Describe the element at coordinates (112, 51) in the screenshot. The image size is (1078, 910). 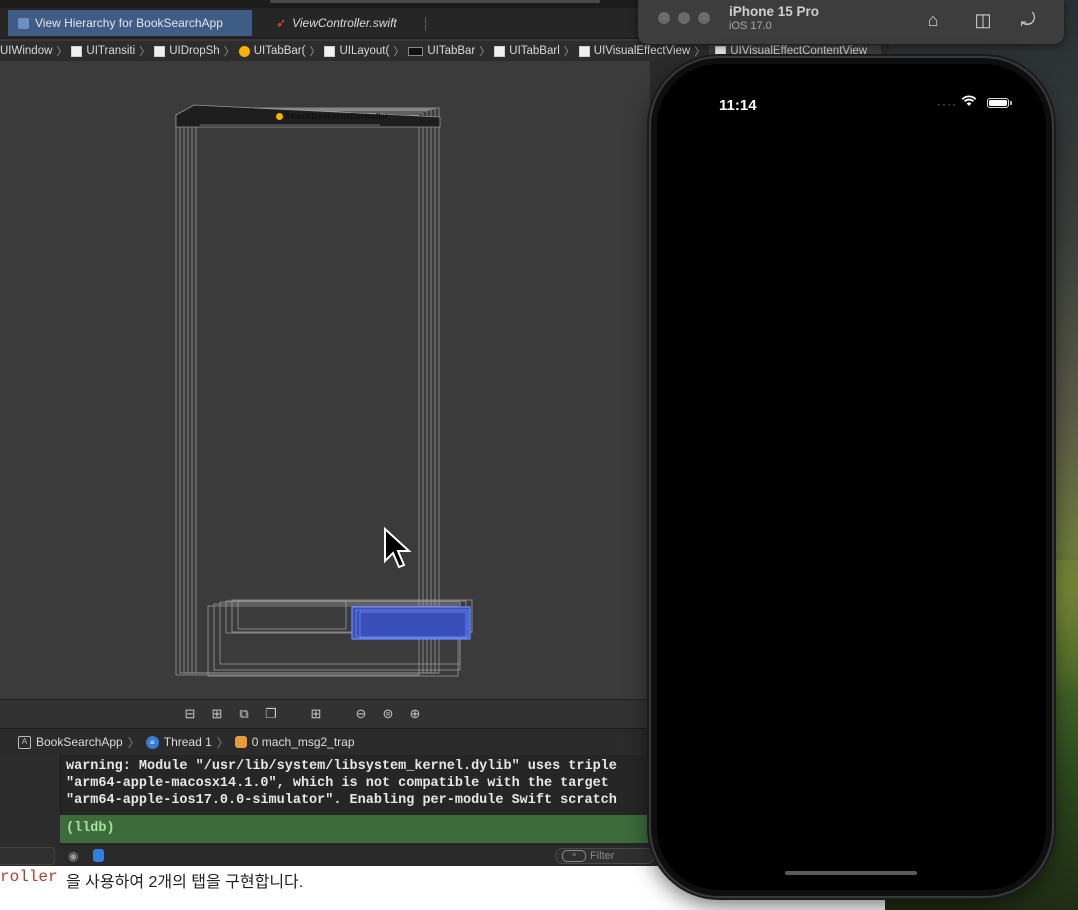
I see `jump-bar-item: UITransiti 〉` at that location.